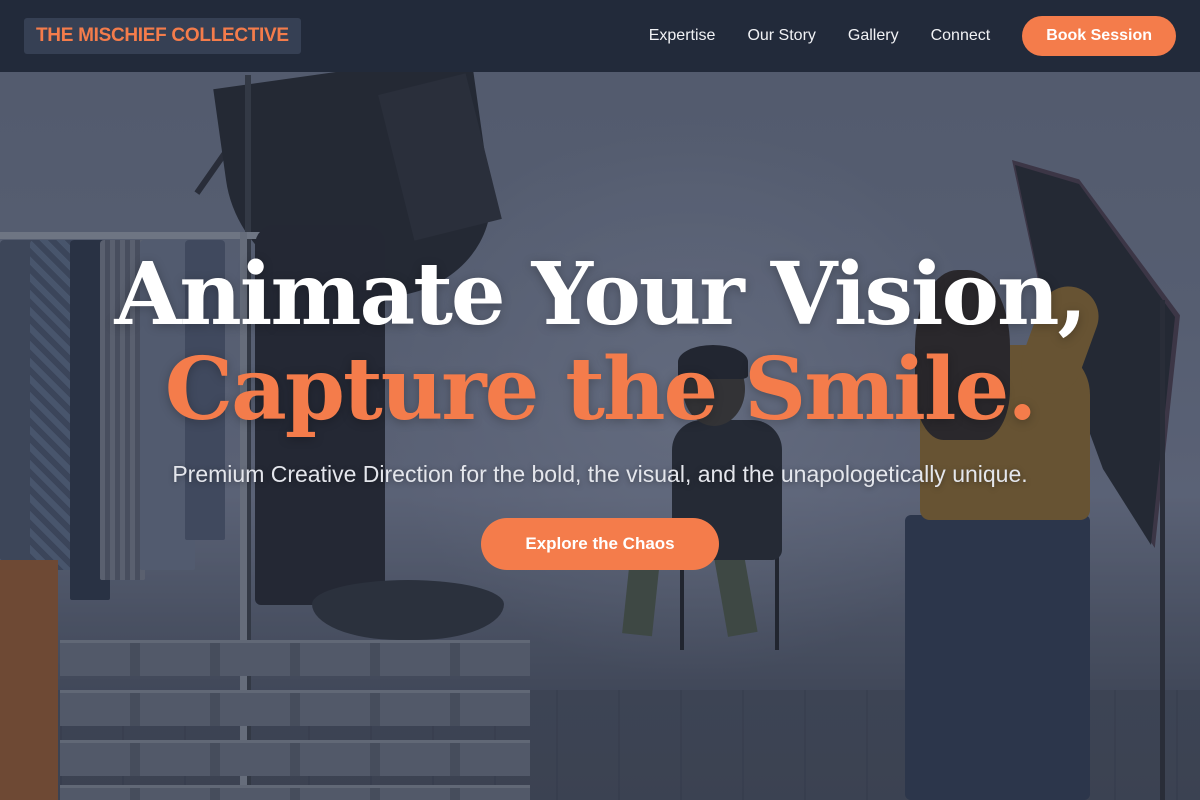 The image size is (1200, 800). What do you see at coordinates (961, 36) in the screenshot?
I see `nav-link-connect: Connect` at bounding box center [961, 36].